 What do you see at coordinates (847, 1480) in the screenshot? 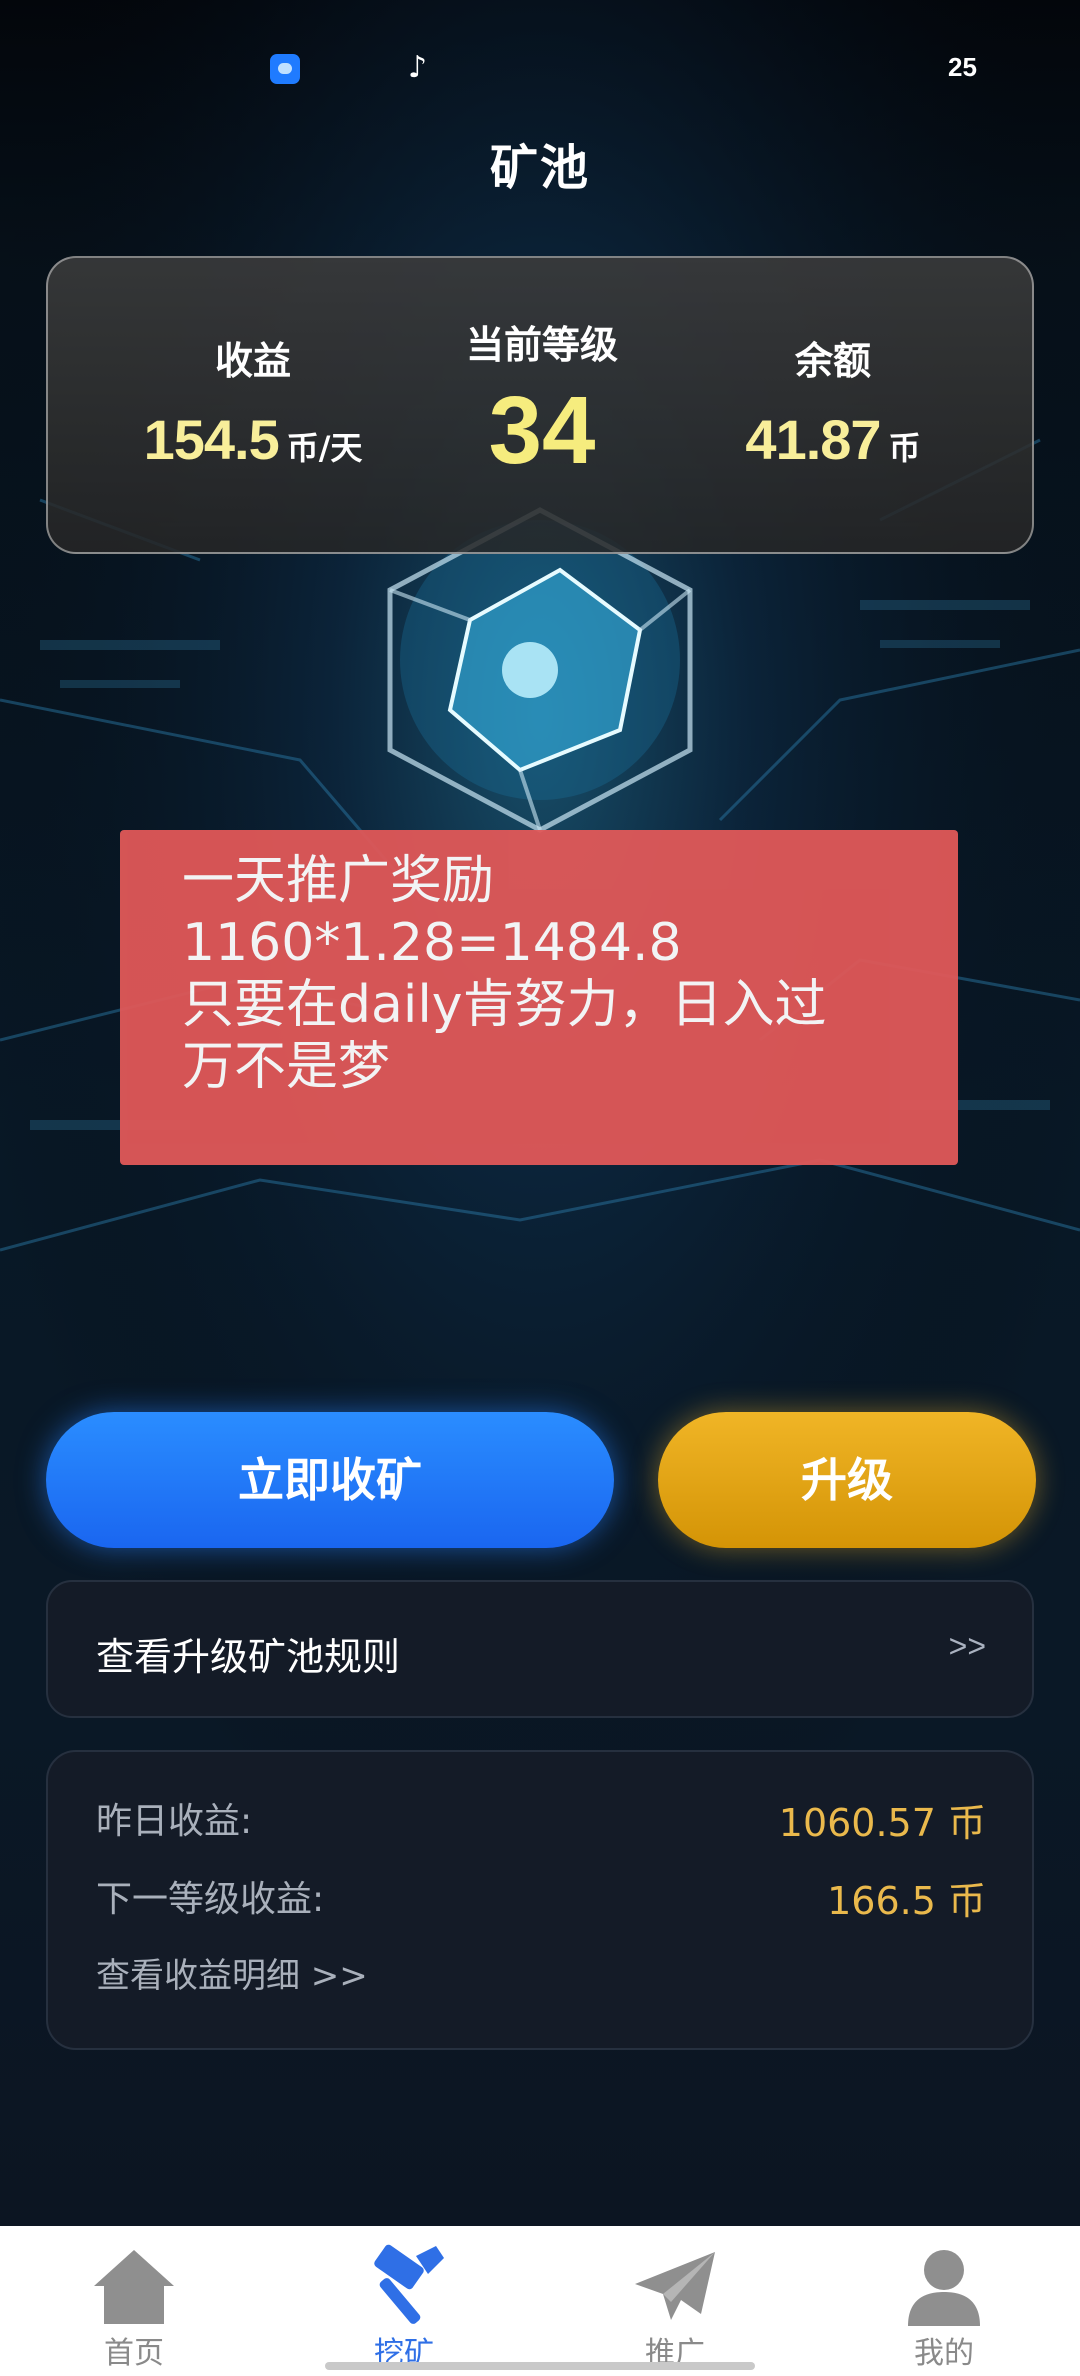
I see `upgrade-button: 升级` at bounding box center [847, 1480].